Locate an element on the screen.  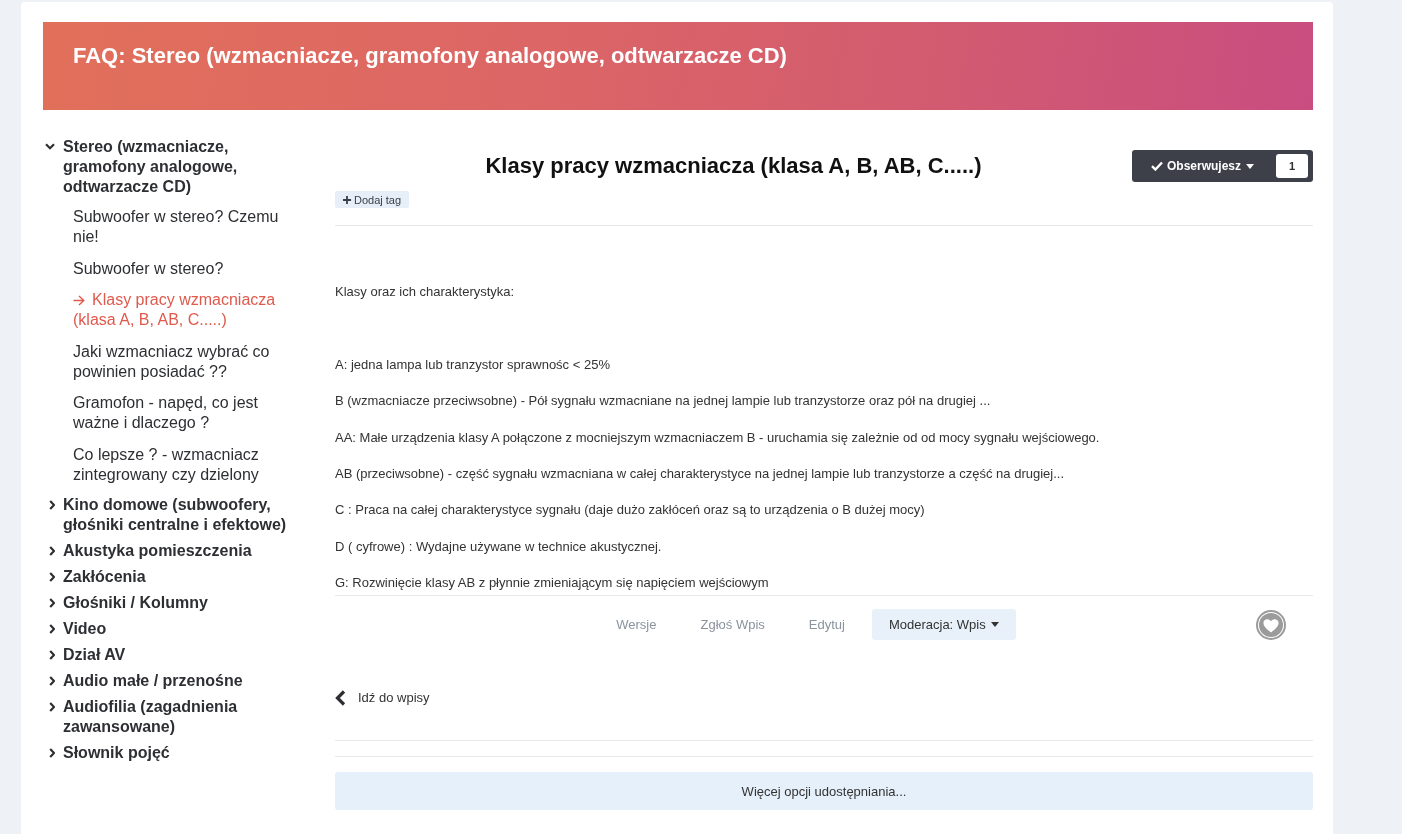
chevron-left-icon is located at coordinates (340, 698).